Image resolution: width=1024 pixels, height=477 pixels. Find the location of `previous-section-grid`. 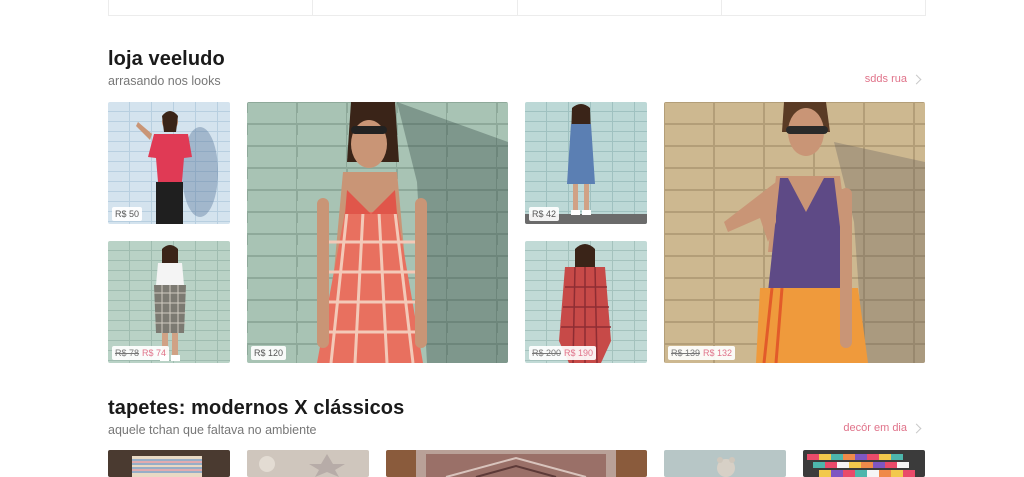

previous-section-grid is located at coordinates (517, 8).